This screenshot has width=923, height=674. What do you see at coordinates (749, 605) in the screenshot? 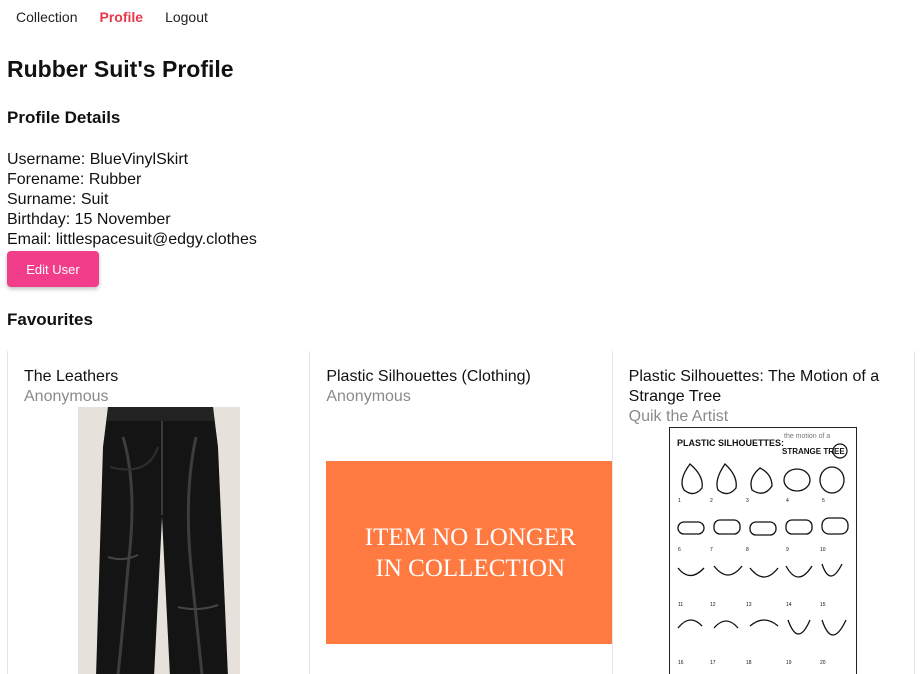
I see `svg-text: 13` at bounding box center [749, 605].